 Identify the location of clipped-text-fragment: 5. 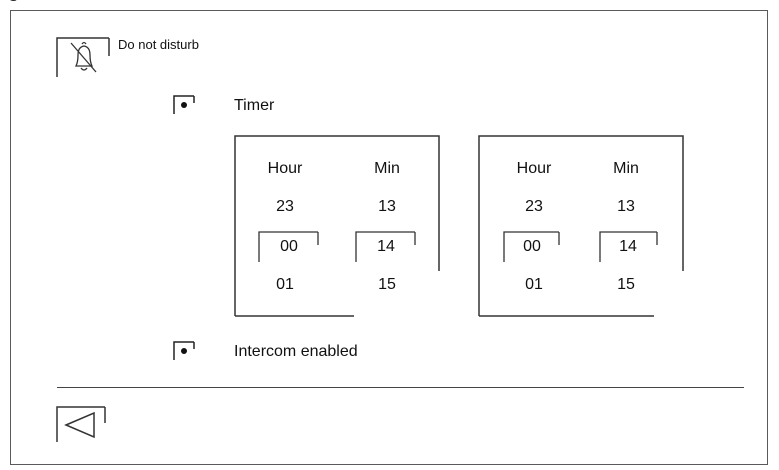
(389, 3).